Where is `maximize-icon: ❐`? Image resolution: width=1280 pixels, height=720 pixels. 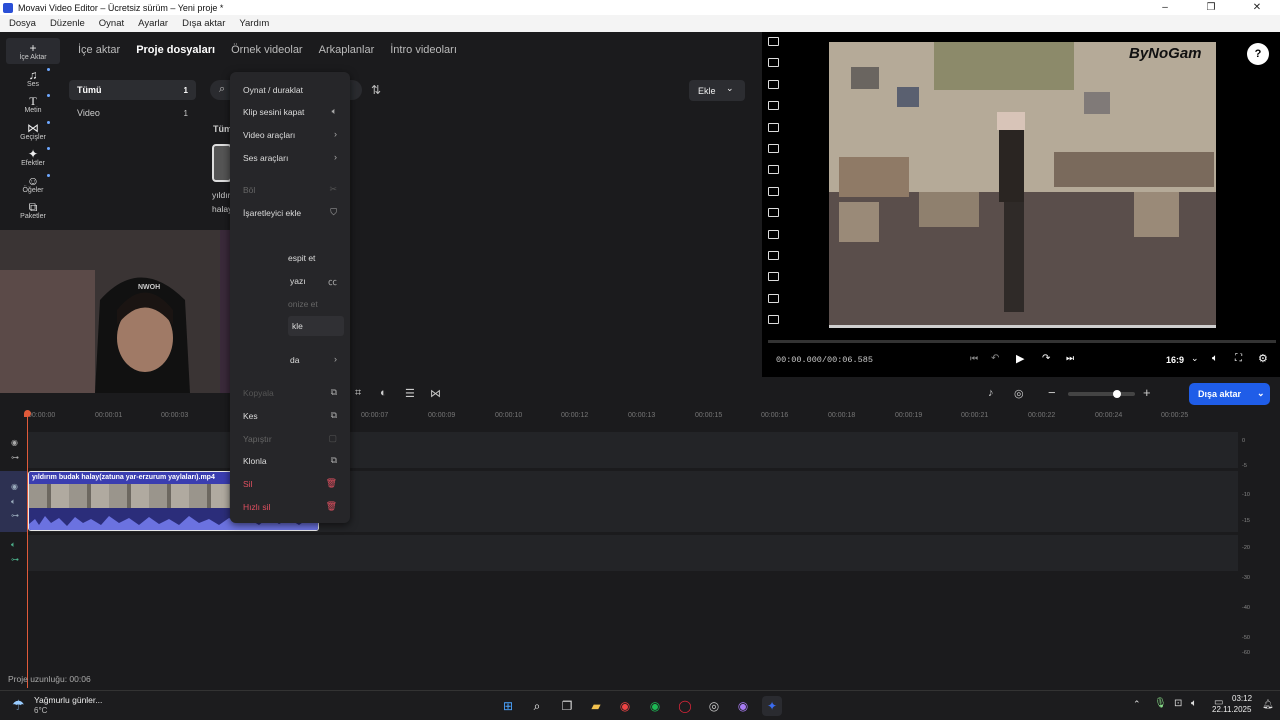 maximize-icon: ❐ is located at coordinates (1211, 7).